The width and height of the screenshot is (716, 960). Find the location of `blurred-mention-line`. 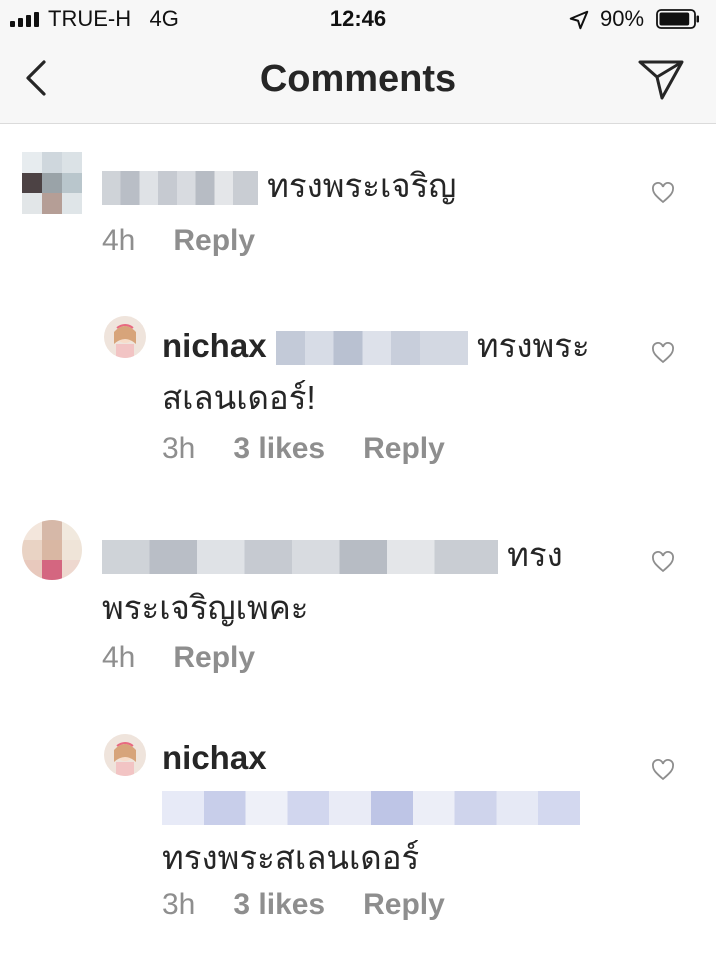

blurred-mention-line is located at coordinates (371, 806).